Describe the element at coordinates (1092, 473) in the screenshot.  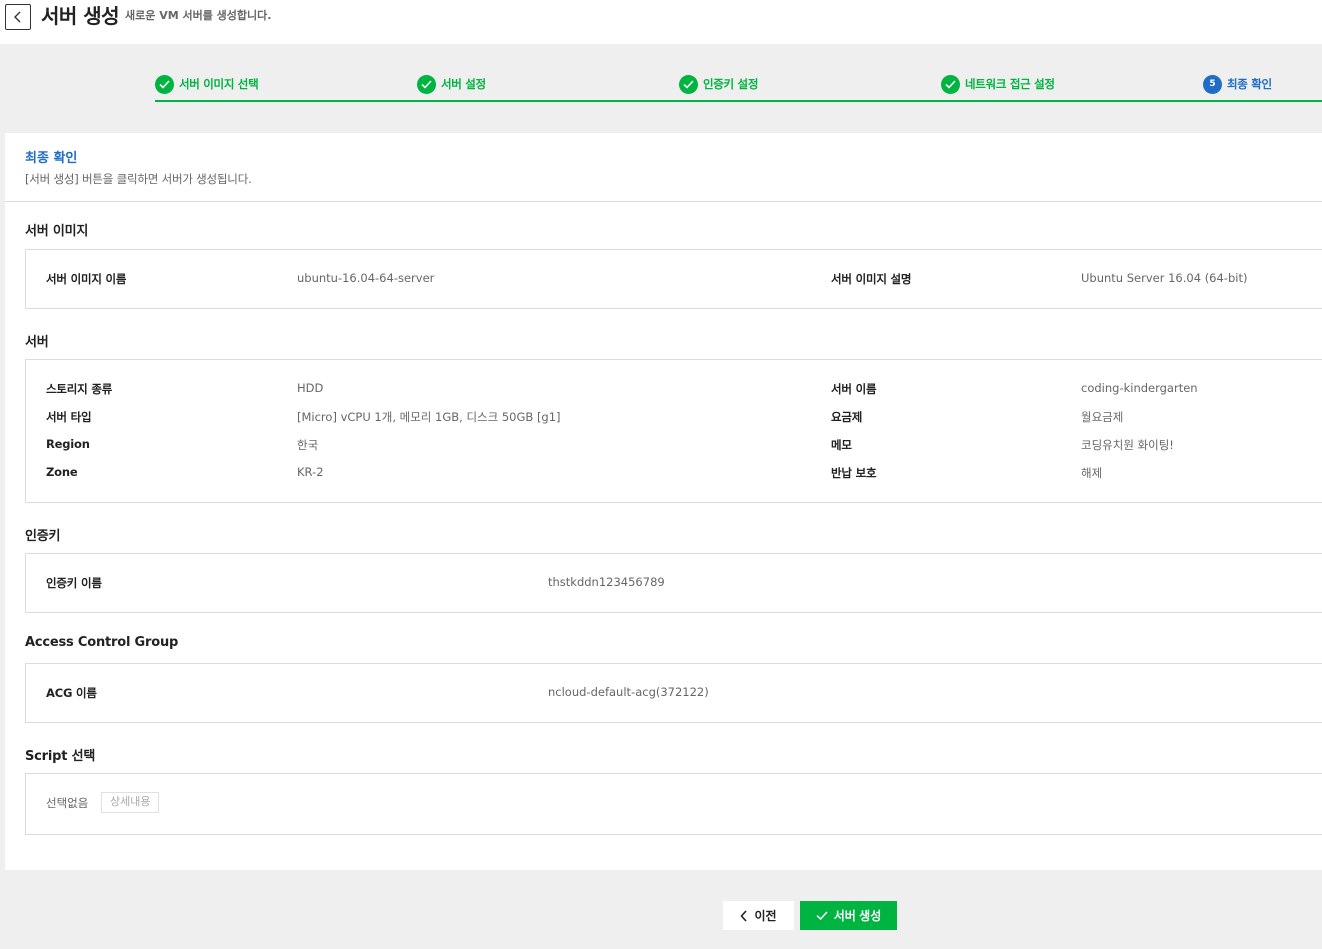
I see `return-protection-value: 해제` at that location.